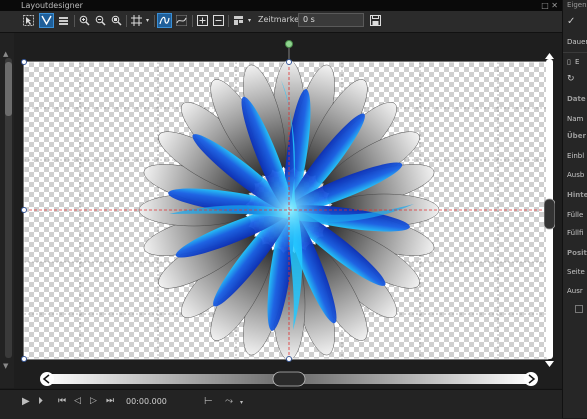  What do you see at coordinates (62, 401) in the screenshot?
I see `skip-back-icon: ⏮` at bounding box center [62, 401].